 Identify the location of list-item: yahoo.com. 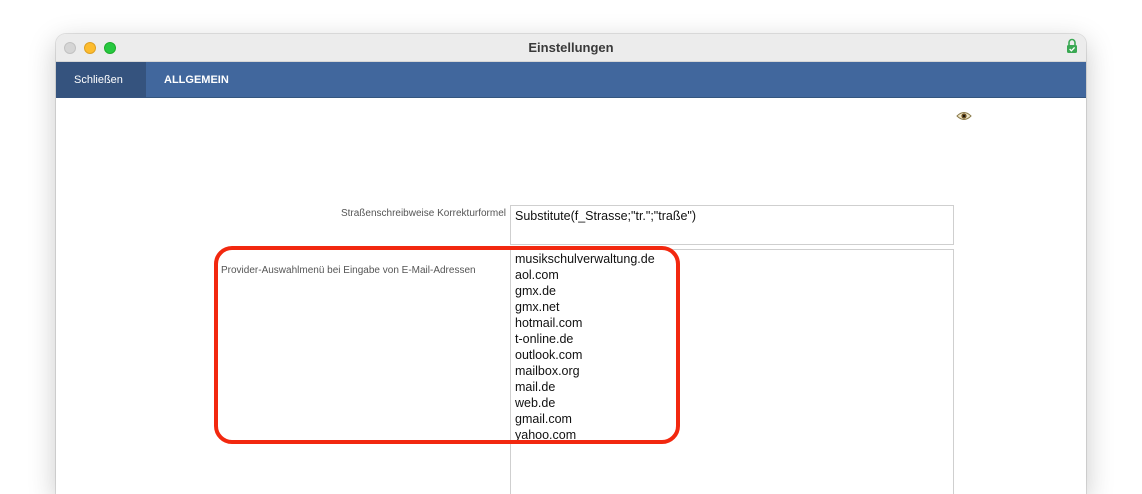
(546, 435).